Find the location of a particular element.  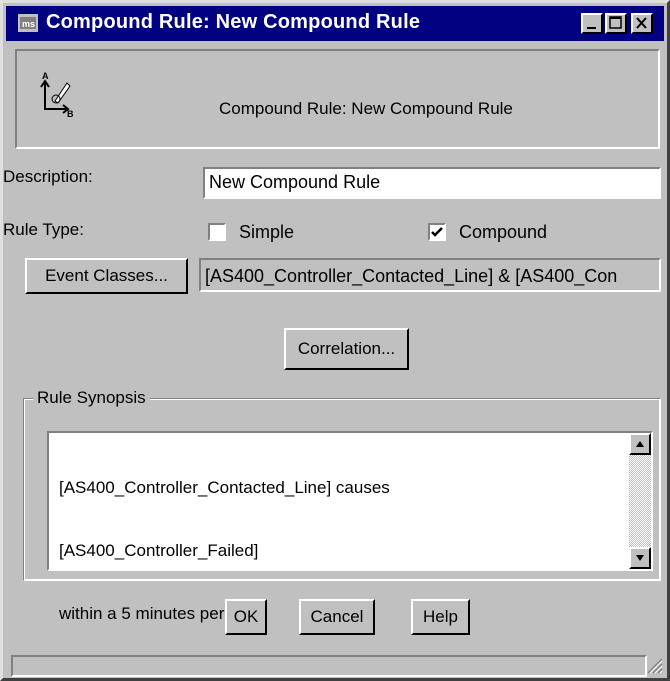

status-bar is located at coordinates (329, 666).